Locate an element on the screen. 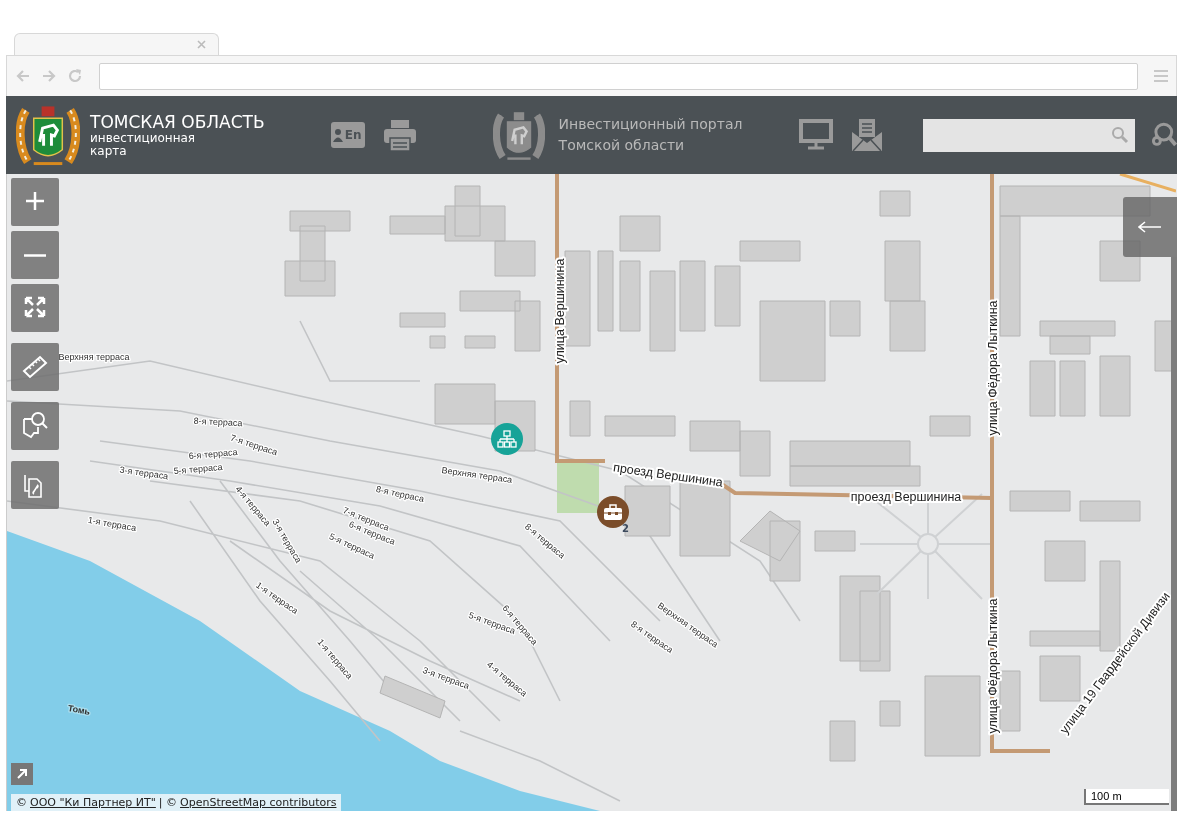 Image resolution: width=1183 pixels, height=817 pixels. zoom-out-button is located at coordinates (35, 255).